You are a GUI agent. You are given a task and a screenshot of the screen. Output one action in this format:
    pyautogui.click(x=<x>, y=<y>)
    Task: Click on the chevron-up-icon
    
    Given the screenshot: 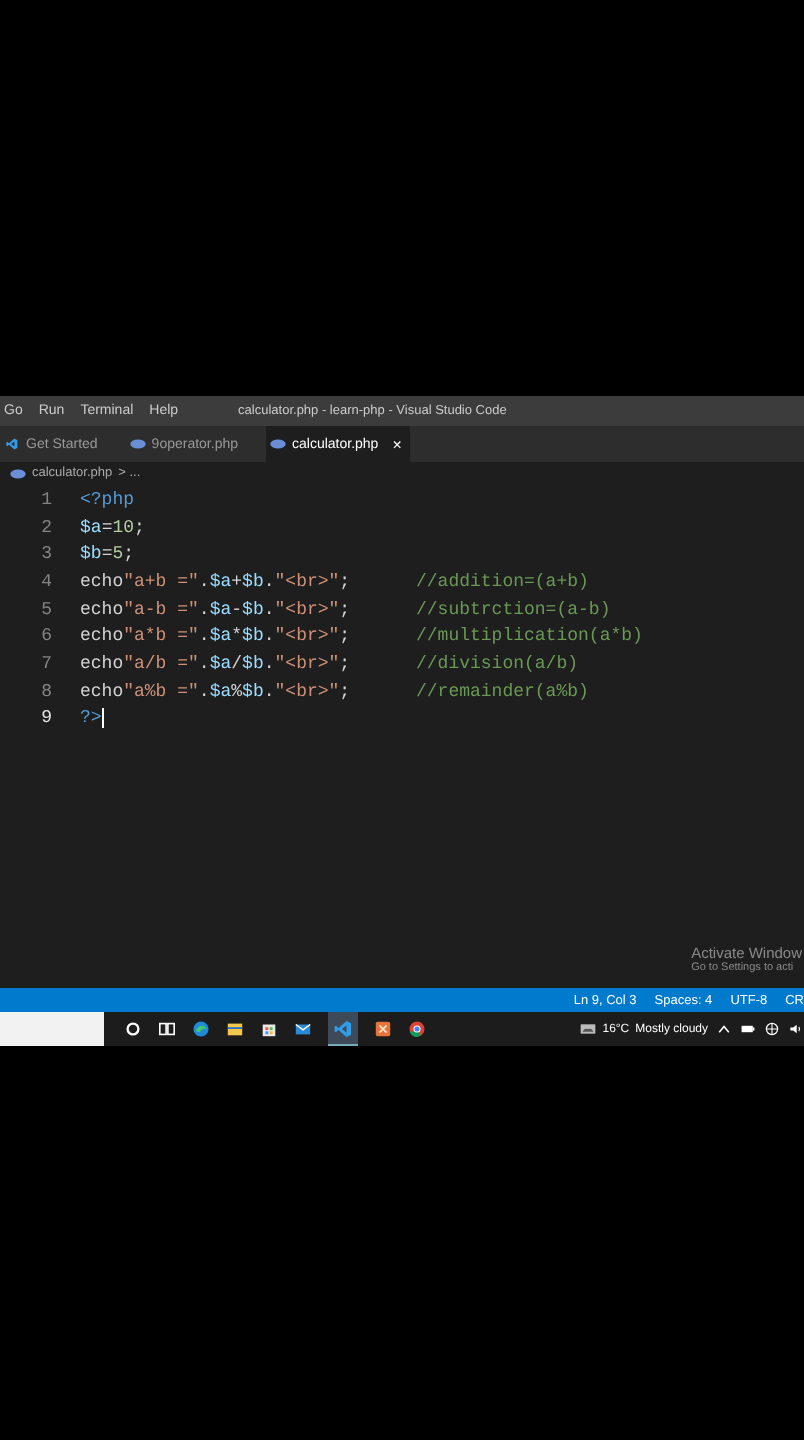 What is the action you would take?
    pyautogui.click(x=724, y=1029)
    